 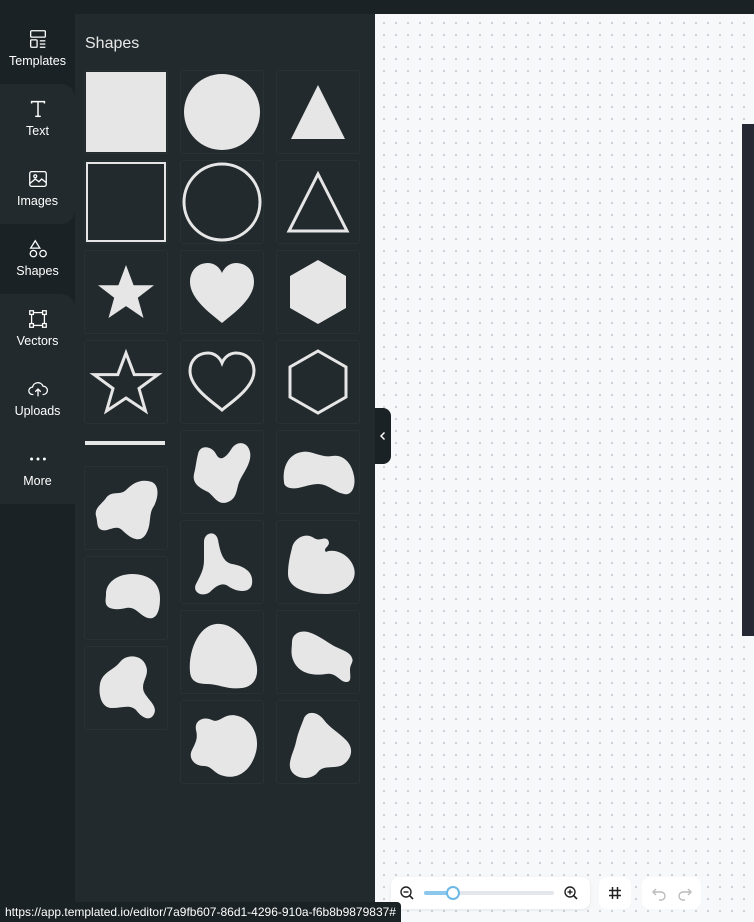 What do you see at coordinates (37, 411) in the screenshot?
I see `sidebar-item-label: Uploads` at bounding box center [37, 411].